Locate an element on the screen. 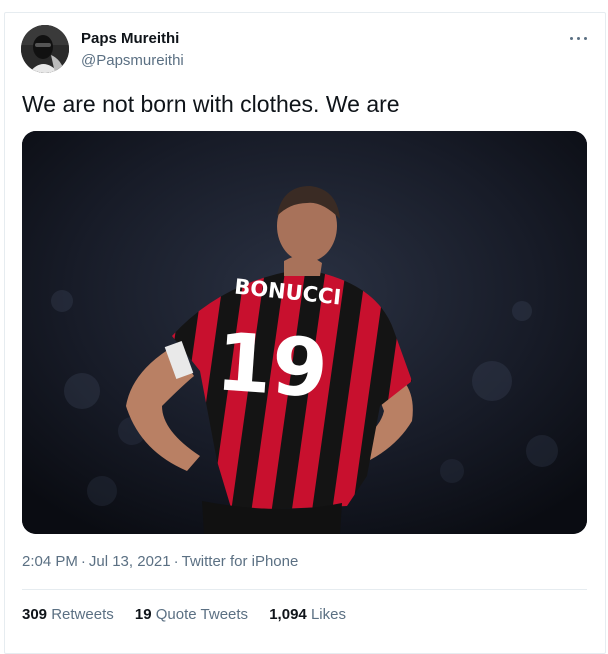  retweets-count: 309 is located at coordinates (35, 614).